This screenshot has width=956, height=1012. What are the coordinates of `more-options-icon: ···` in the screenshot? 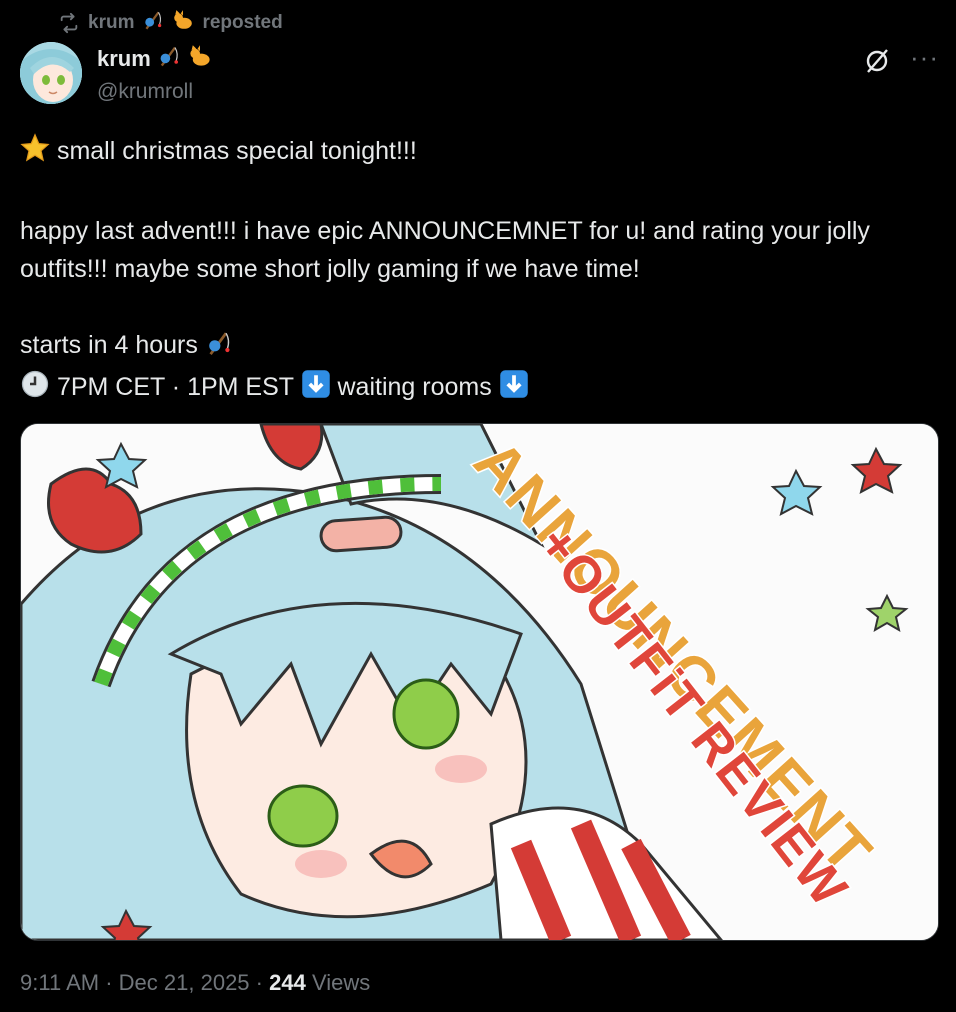 It's located at (925, 58).